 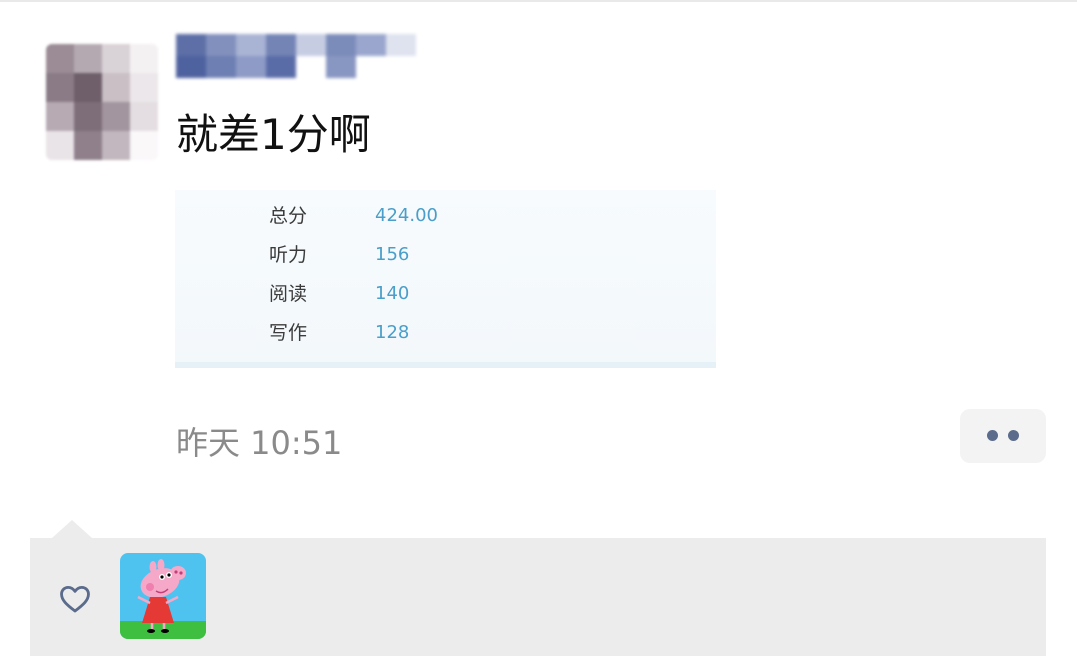 What do you see at coordinates (288, 216) in the screenshot?
I see `score-label: 总分` at bounding box center [288, 216].